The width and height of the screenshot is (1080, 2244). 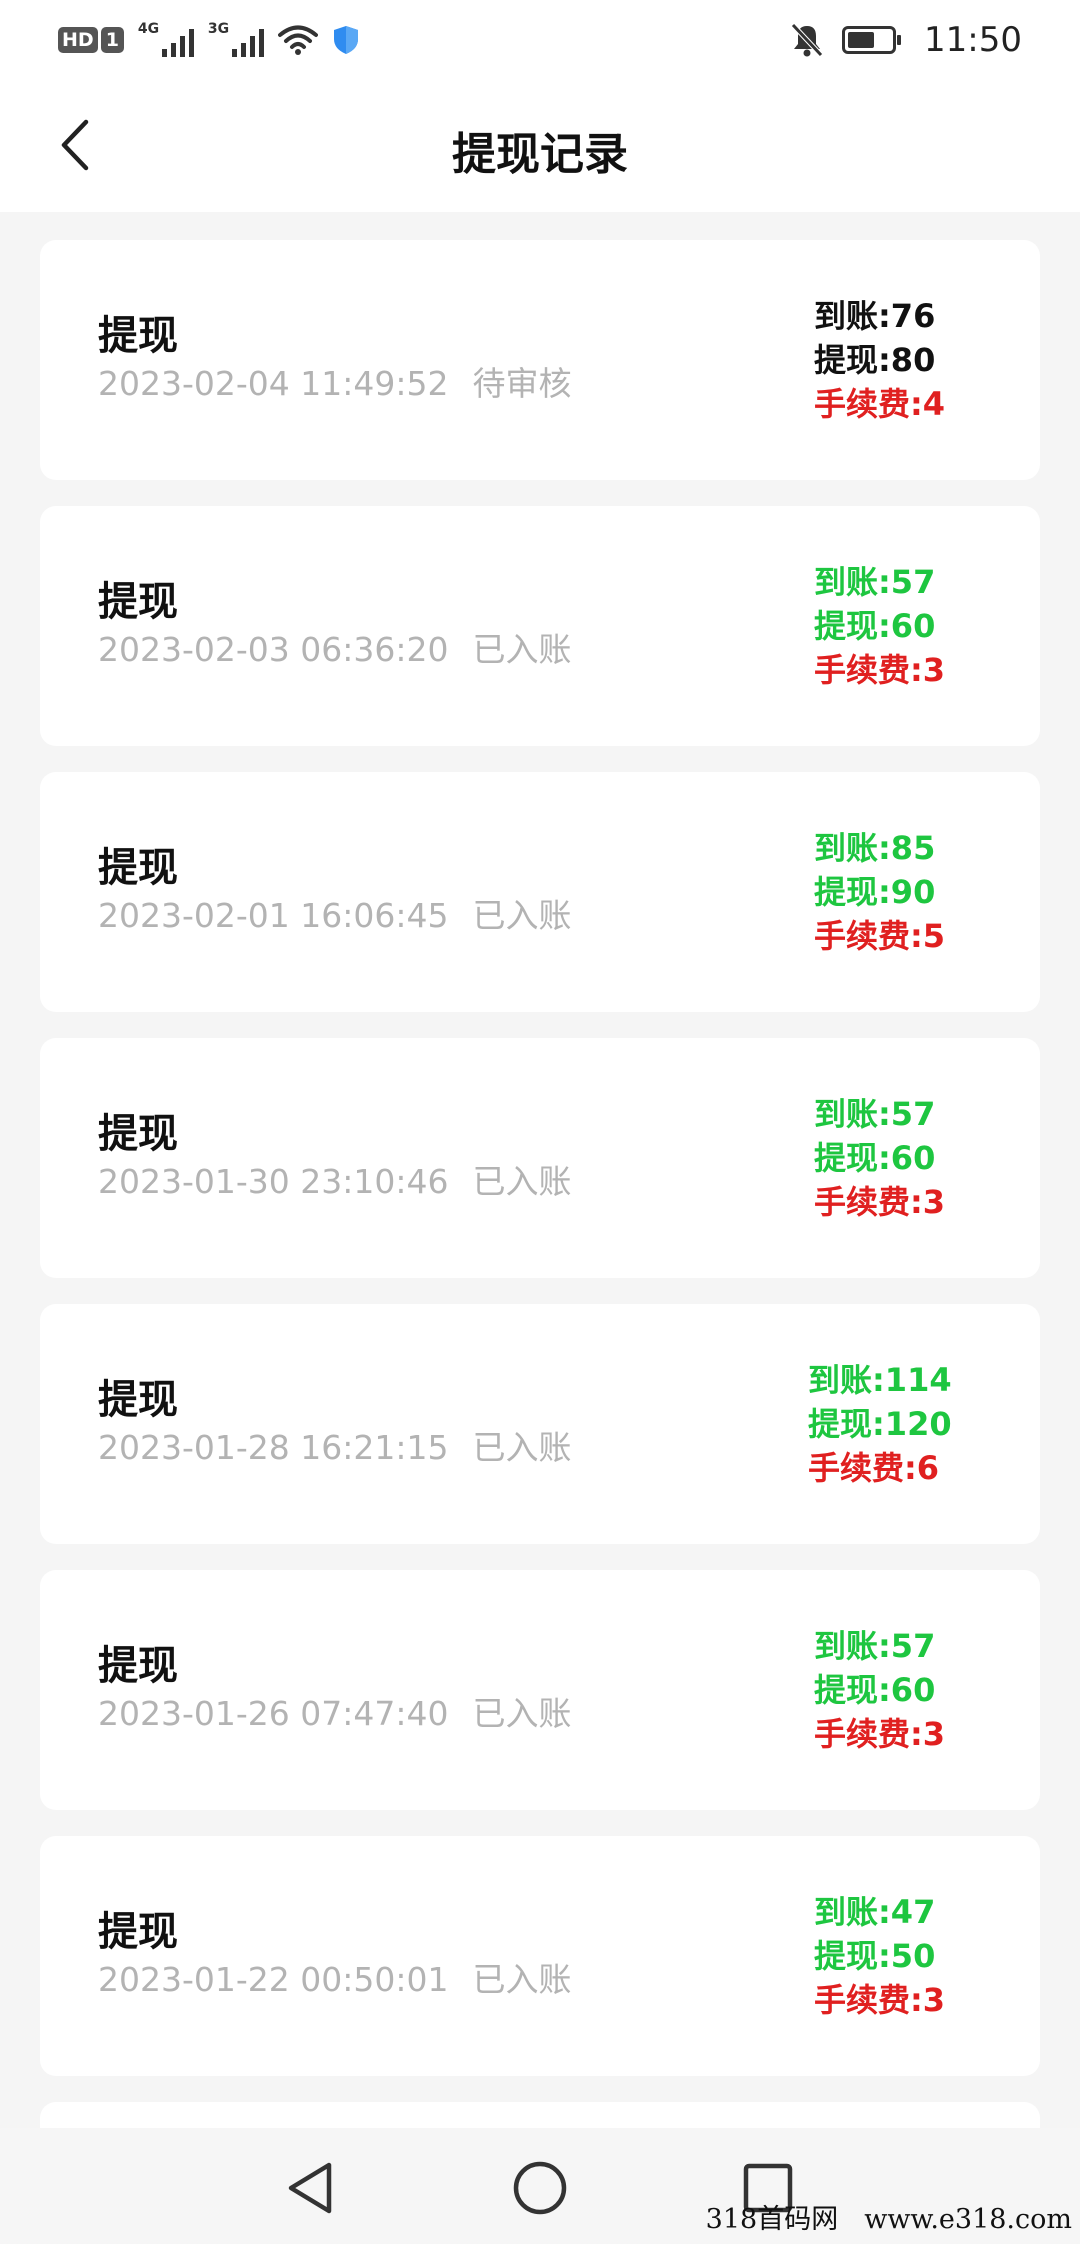 I want to click on status-bar: HD 1 4G 3G 11:50, so click(x=540, y=40).